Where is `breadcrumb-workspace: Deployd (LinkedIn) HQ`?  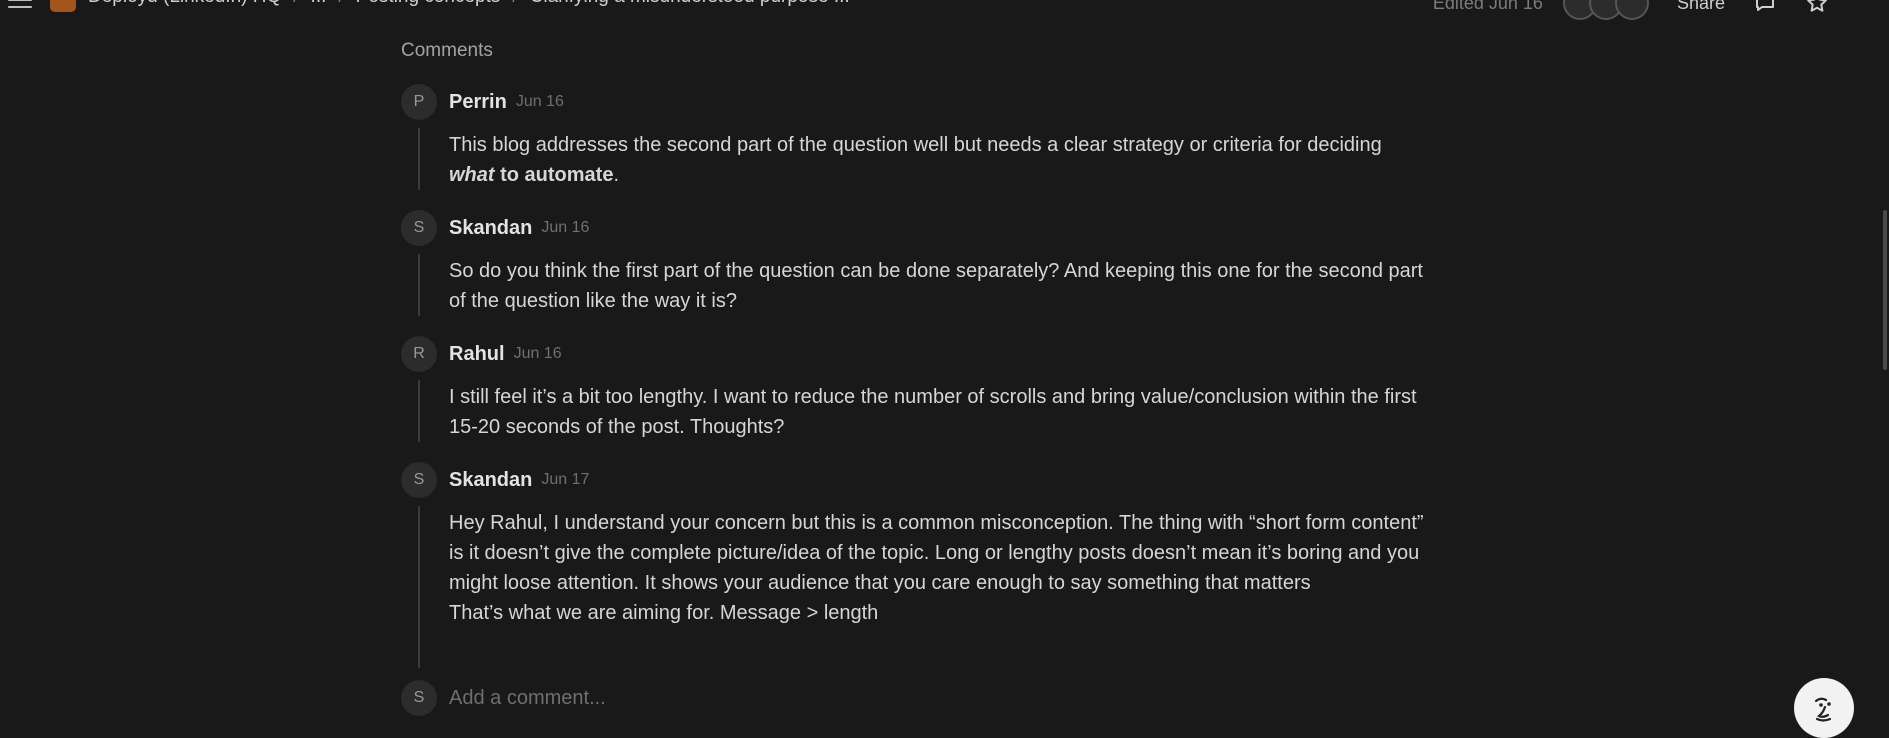
breadcrumb-workspace: Deployd (LinkedIn) HQ is located at coordinates (184, 4).